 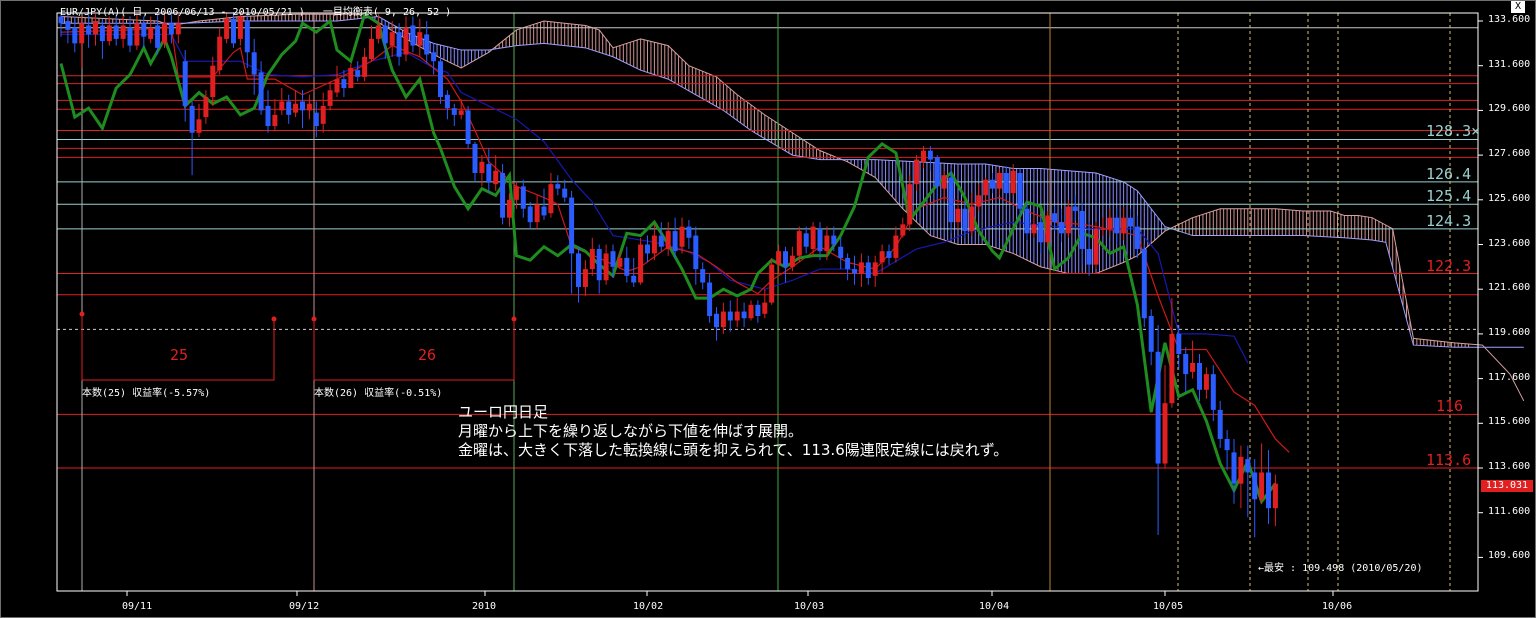 What do you see at coordinates (1518, 7) in the screenshot?
I see `close-icon: X` at bounding box center [1518, 7].